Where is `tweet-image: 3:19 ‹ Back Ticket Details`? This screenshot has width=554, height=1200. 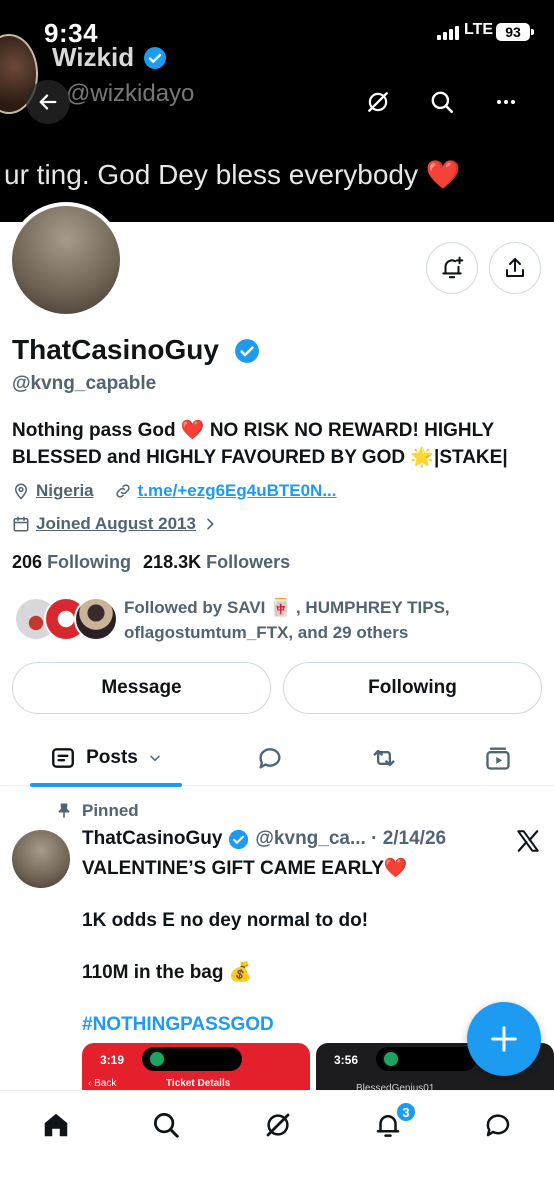
tweet-image: 3:19 ‹ Back Ticket Details is located at coordinates (196, 1068).